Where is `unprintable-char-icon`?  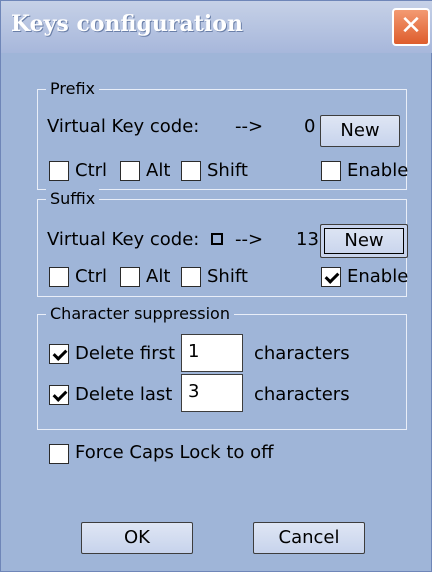
unprintable-char-icon is located at coordinates (217, 239).